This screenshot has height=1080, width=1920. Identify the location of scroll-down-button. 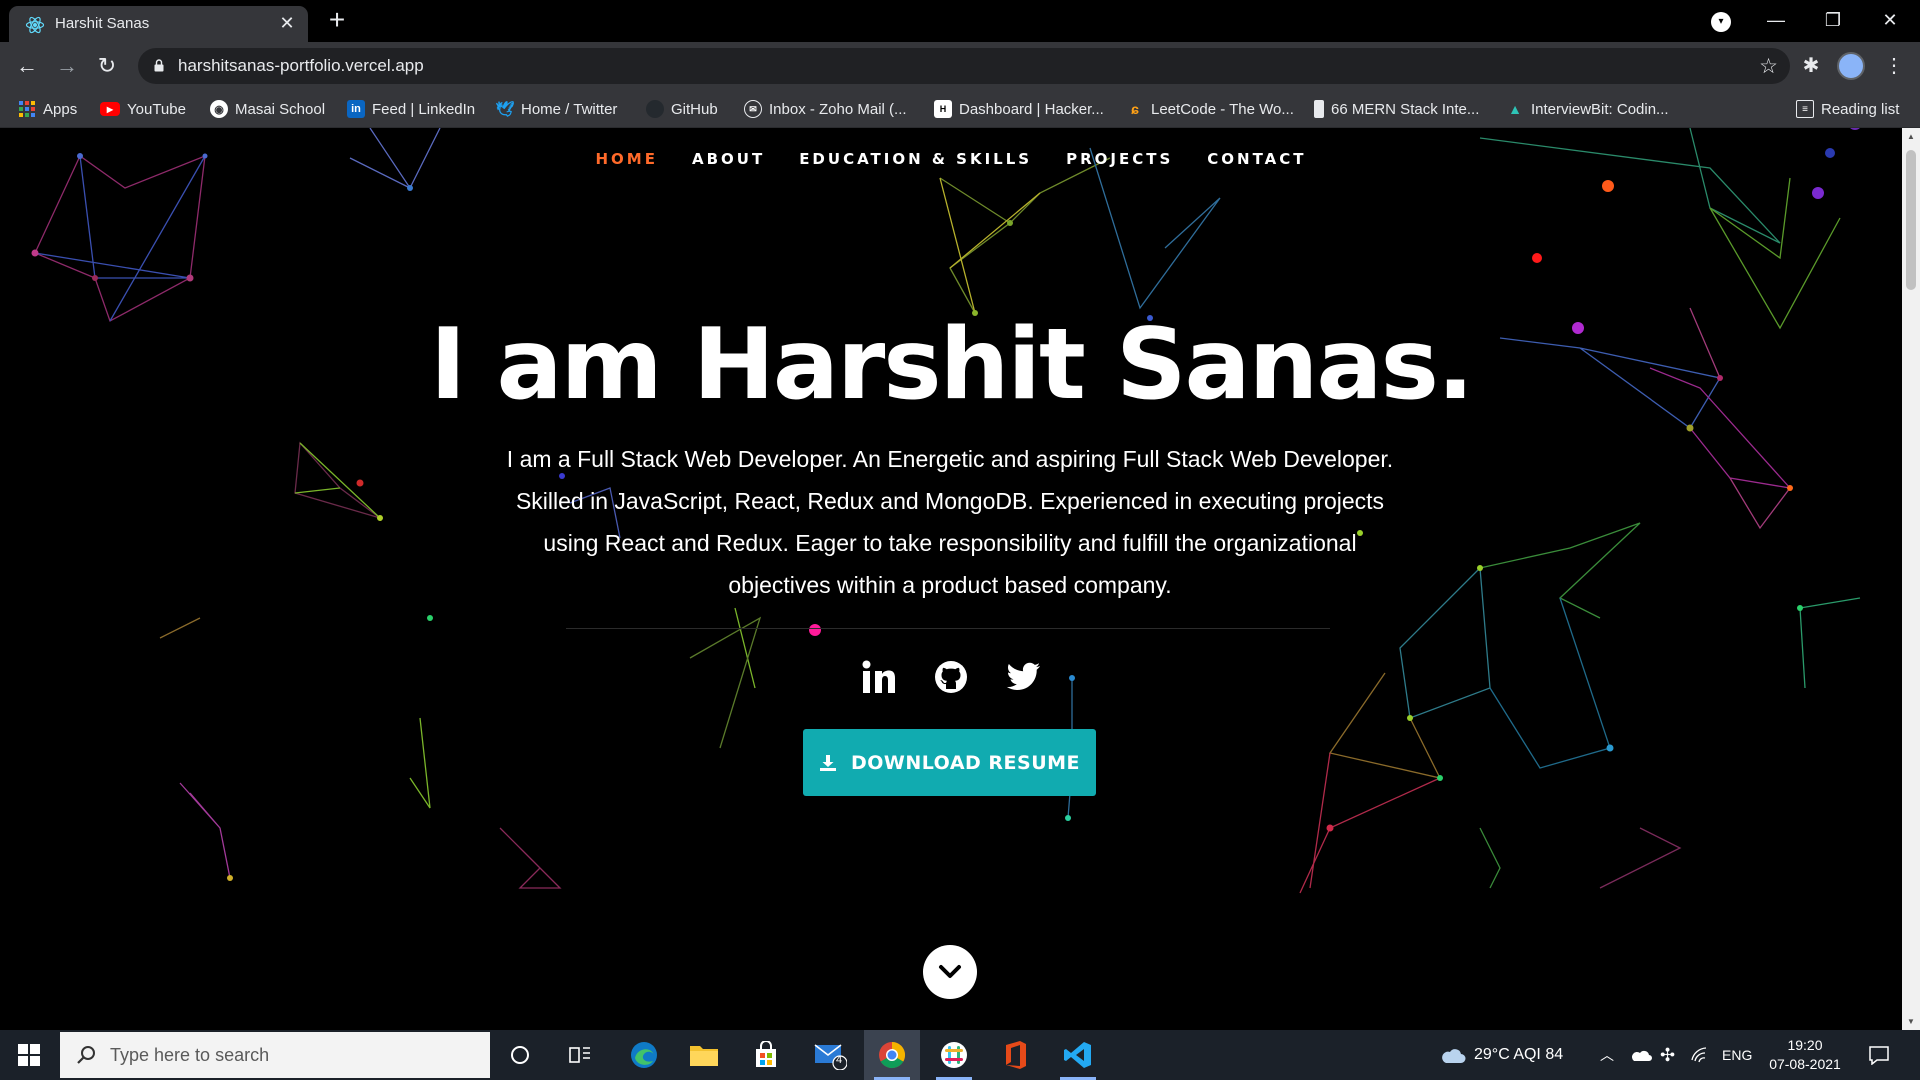
(950, 972).